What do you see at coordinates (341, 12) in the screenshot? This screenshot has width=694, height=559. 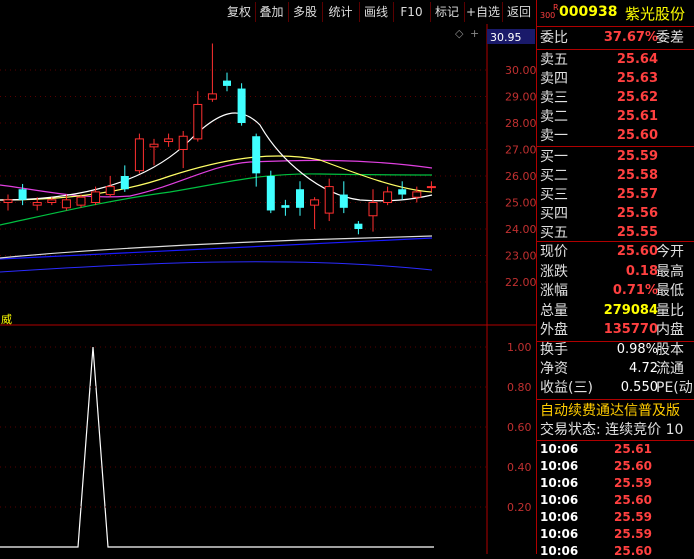 I see `statistics-button: 统计` at bounding box center [341, 12].